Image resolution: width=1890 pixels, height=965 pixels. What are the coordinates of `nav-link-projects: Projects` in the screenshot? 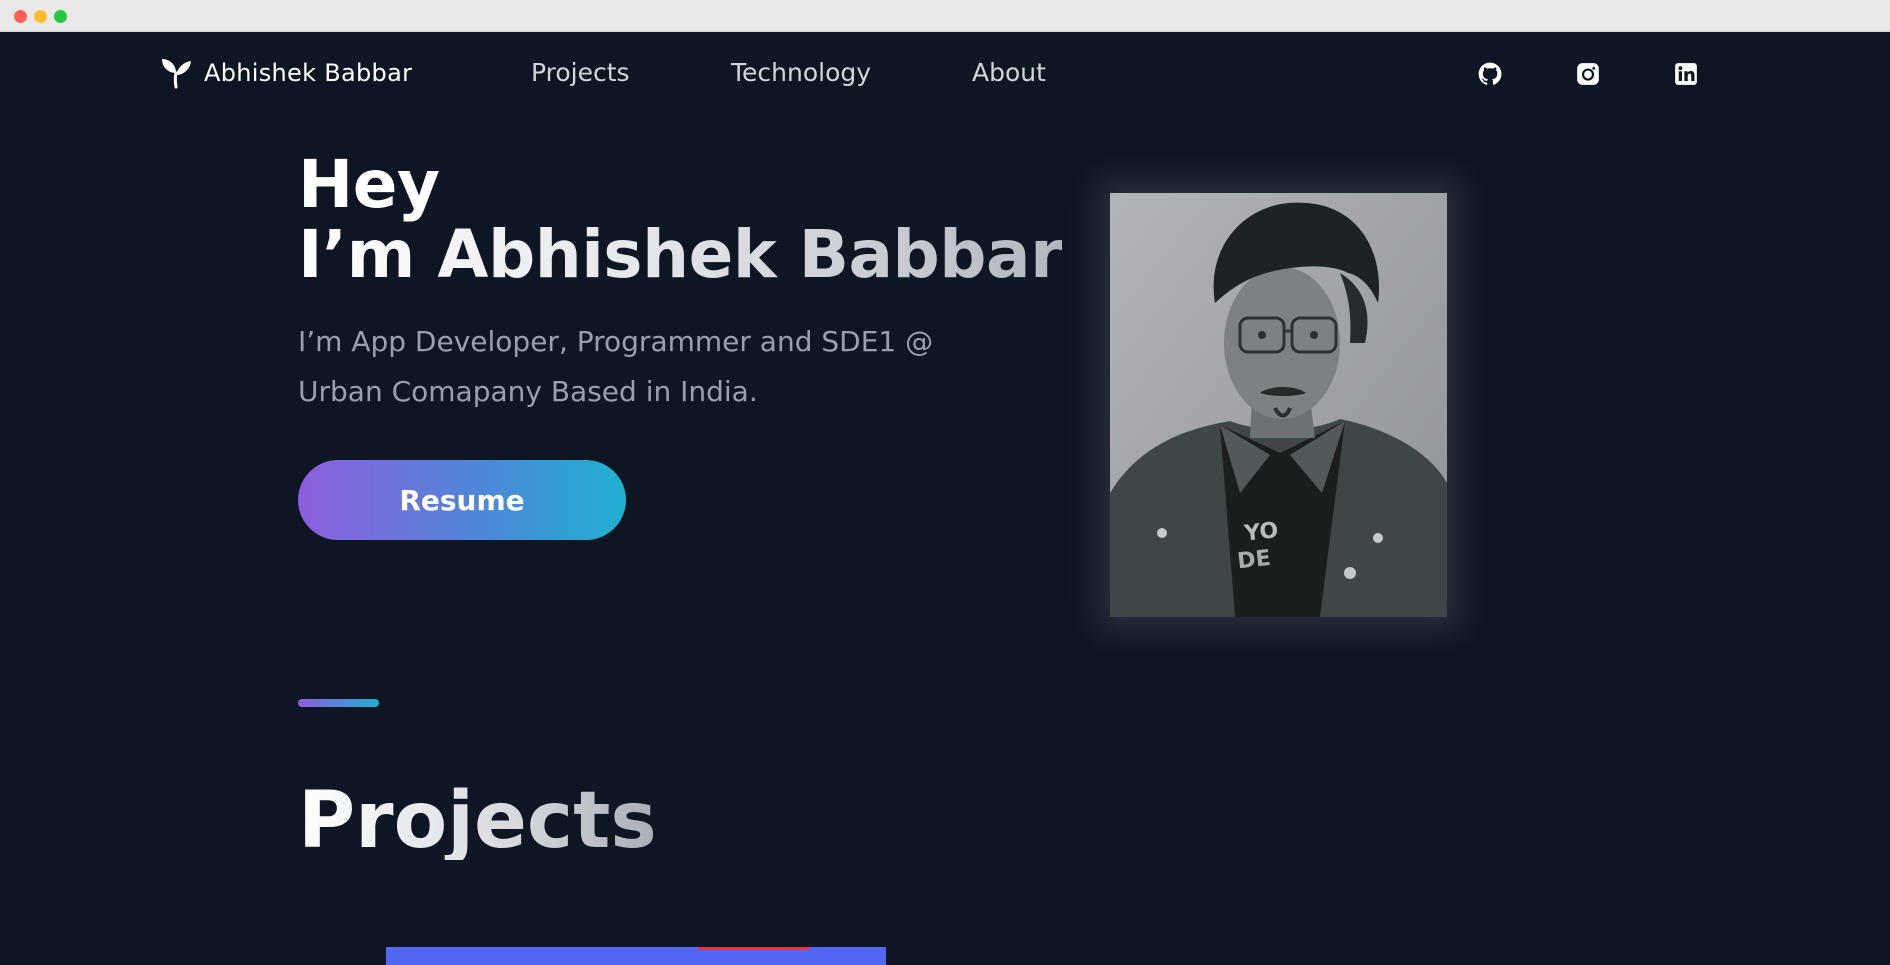 It's located at (580, 73).